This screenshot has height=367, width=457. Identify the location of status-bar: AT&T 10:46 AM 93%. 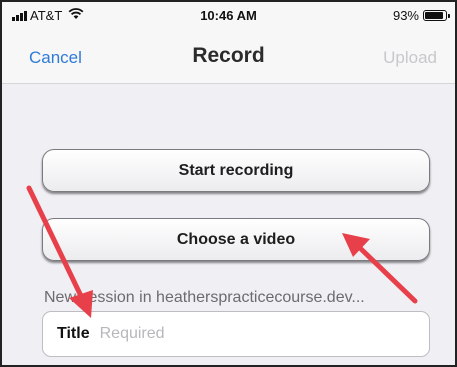
(228, 15).